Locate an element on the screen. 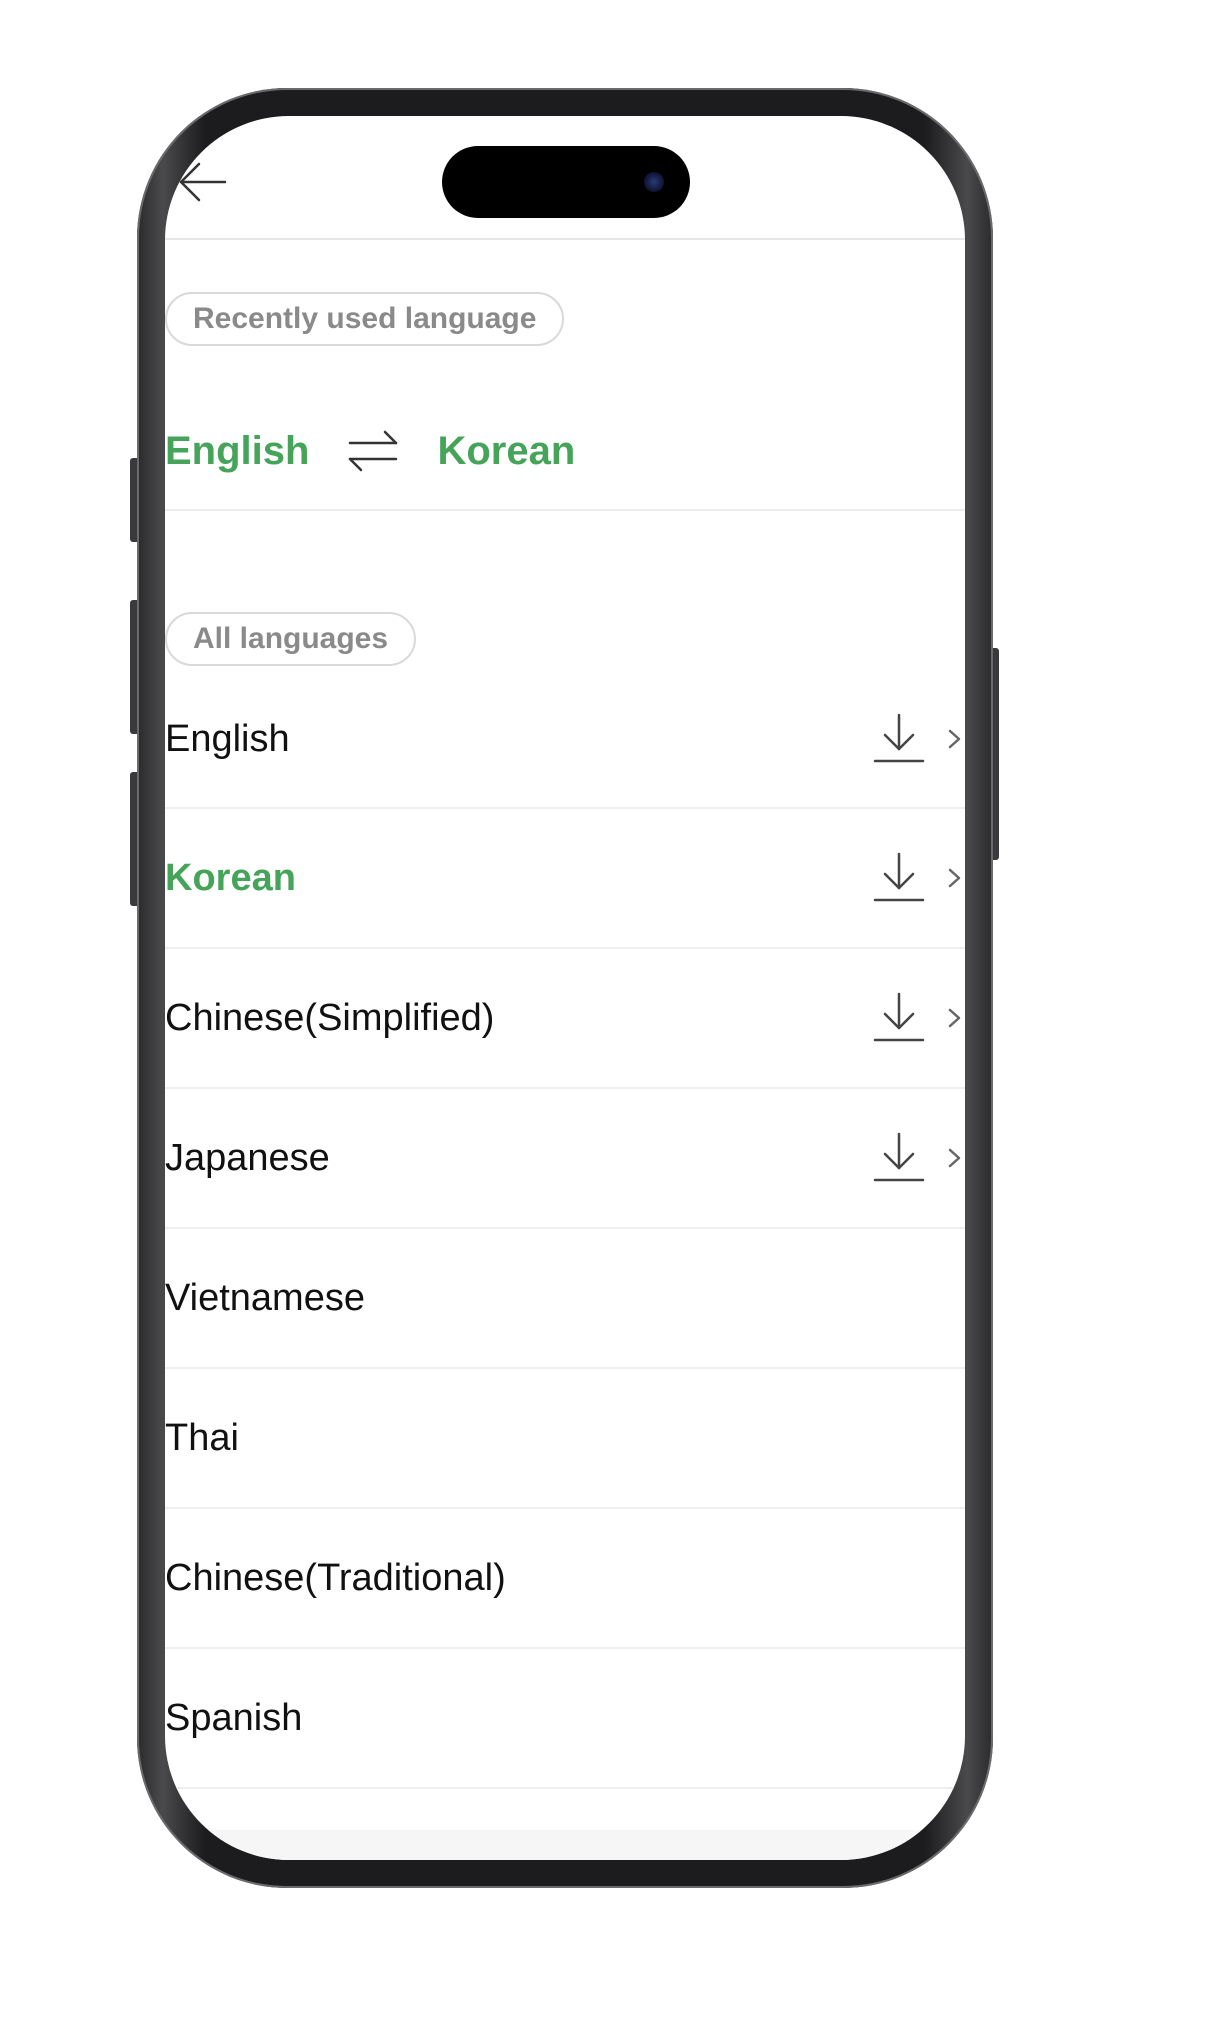  all-languages-chip: All languages is located at coordinates (291, 639).